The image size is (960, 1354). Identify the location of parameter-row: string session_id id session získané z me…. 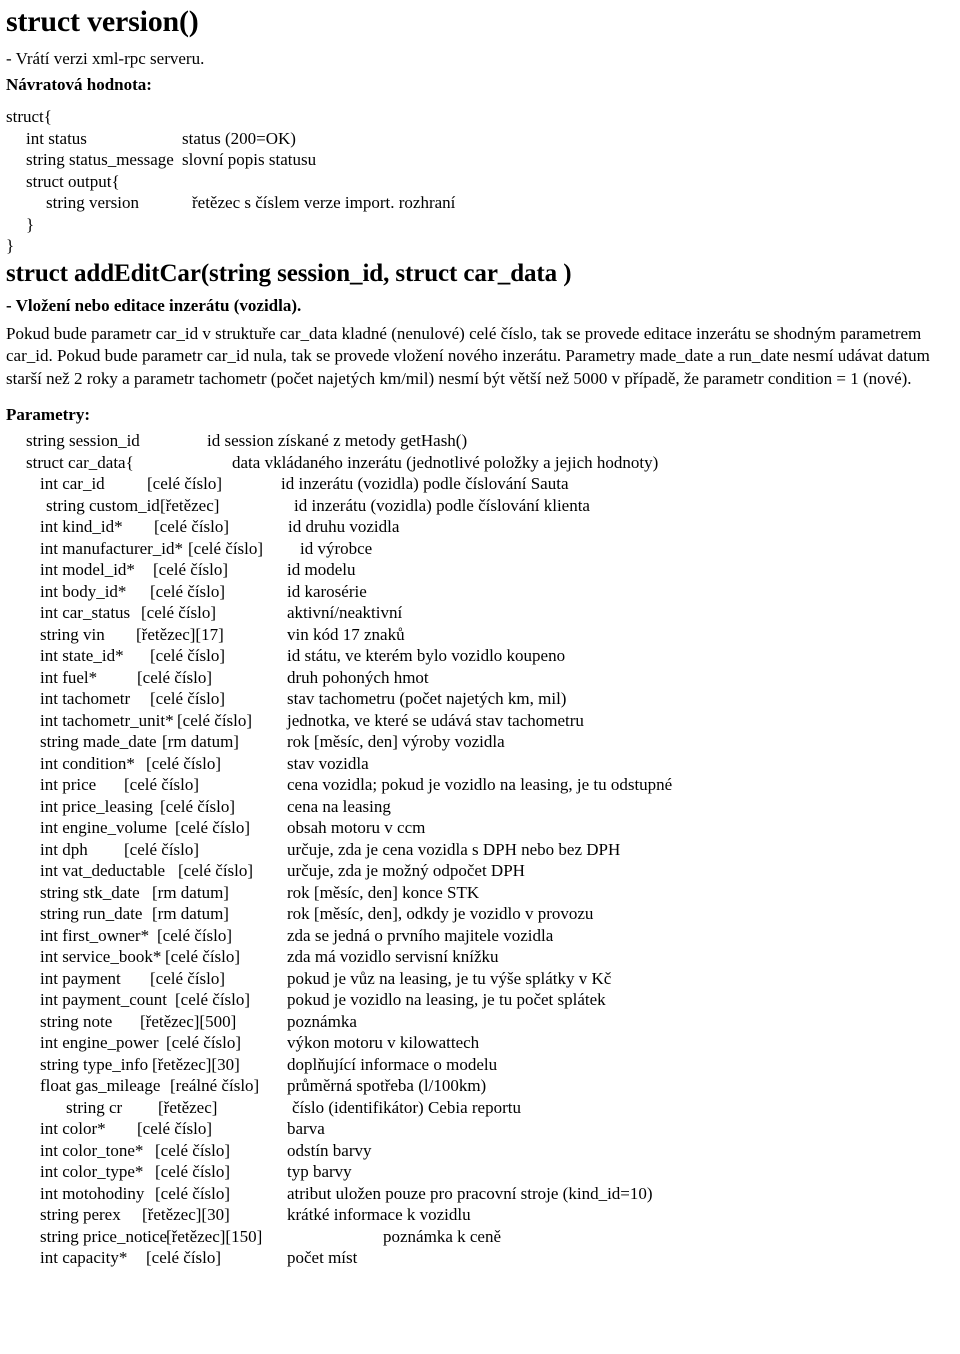
(480, 441).